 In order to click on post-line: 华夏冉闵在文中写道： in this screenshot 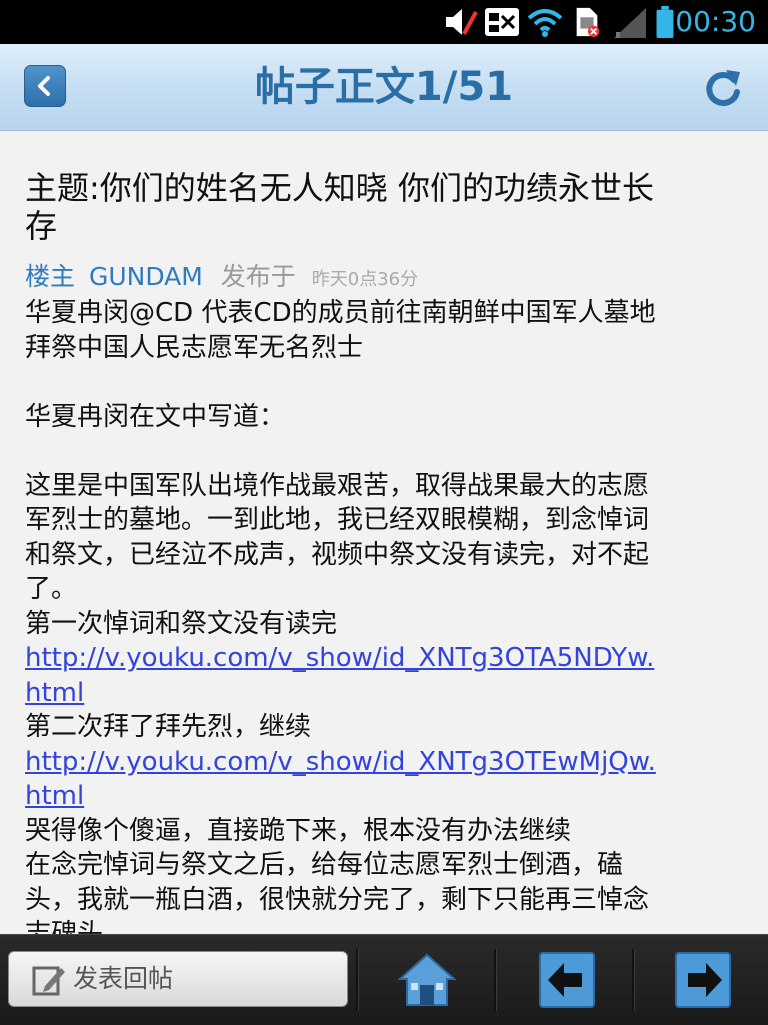, I will do `click(155, 416)`.